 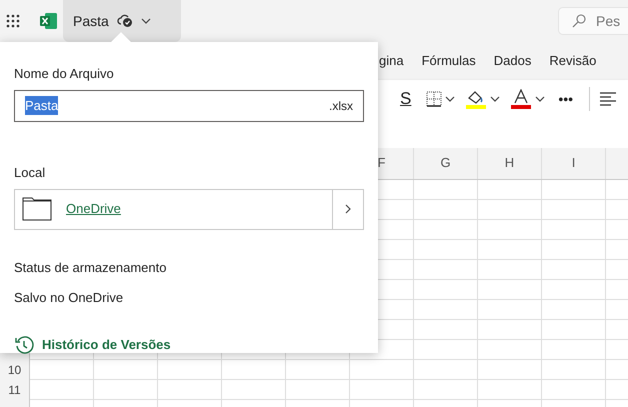 What do you see at coordinates (406, 99) in the screenshot?
I see `underline-button: S` at bounding box center [406, 99].